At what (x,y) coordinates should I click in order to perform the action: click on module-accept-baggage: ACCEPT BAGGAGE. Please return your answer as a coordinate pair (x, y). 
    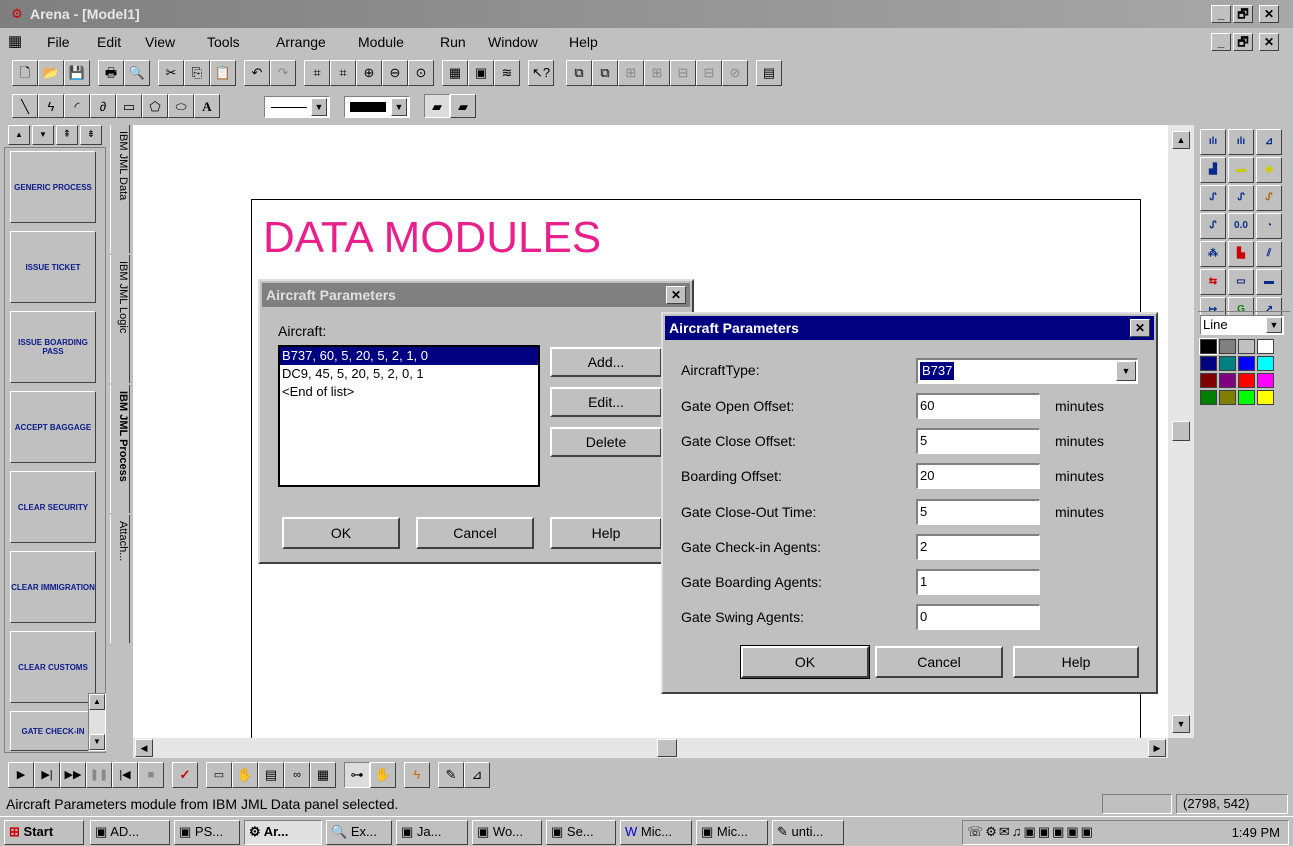
    Looking at the image, I should click on (53, 427).